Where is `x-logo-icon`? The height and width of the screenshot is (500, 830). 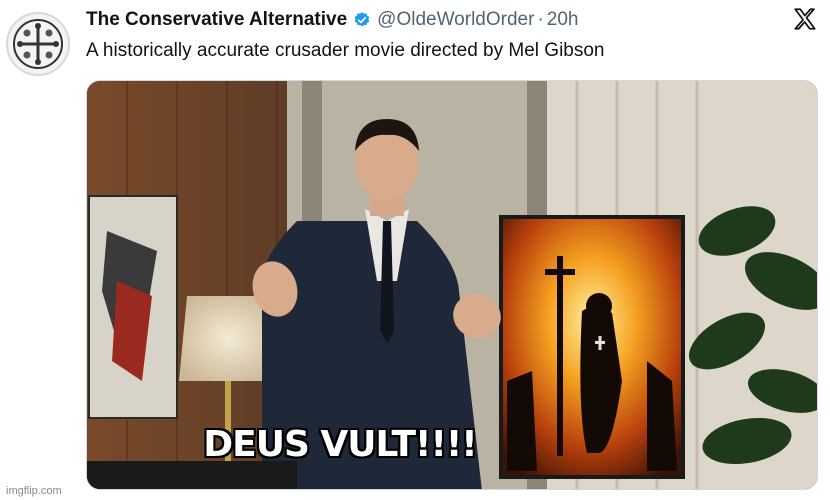
x-logo-icon is located at coordinates (805, 19).